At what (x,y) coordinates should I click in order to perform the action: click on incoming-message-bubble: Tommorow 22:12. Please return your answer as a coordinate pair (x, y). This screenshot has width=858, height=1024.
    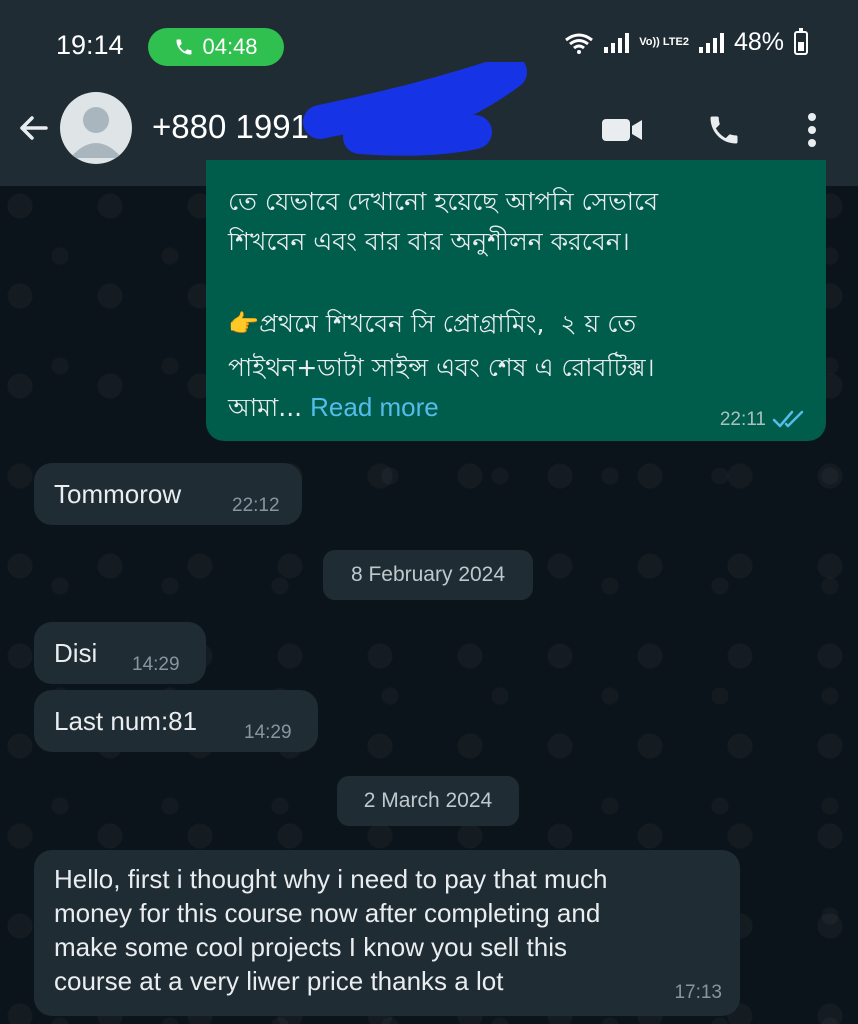
    Looking at the image, I should click on (168, 494).